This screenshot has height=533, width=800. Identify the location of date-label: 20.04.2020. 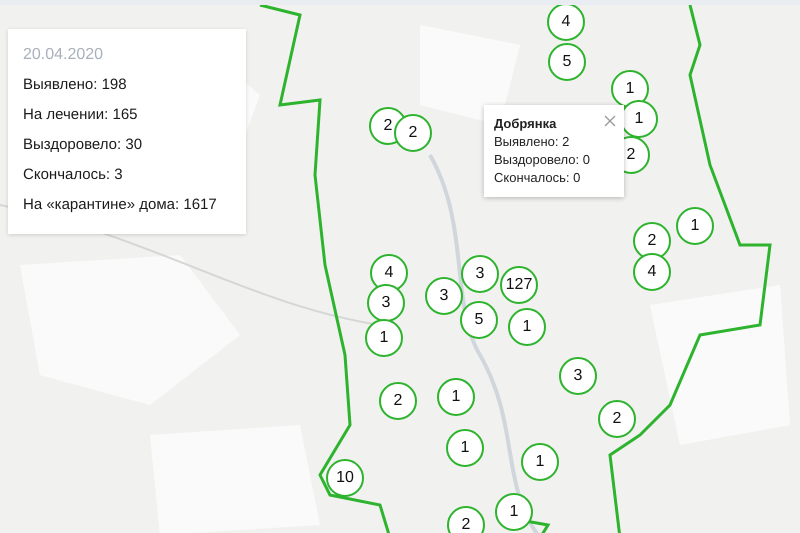
(63, 54).